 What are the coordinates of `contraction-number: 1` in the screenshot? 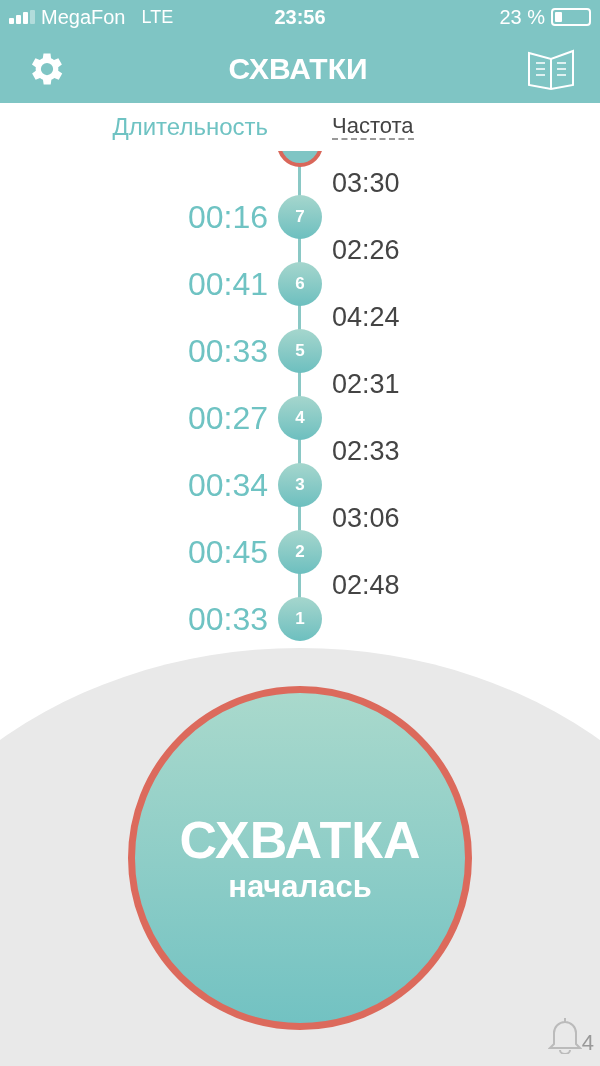 It's located at (300, 619).